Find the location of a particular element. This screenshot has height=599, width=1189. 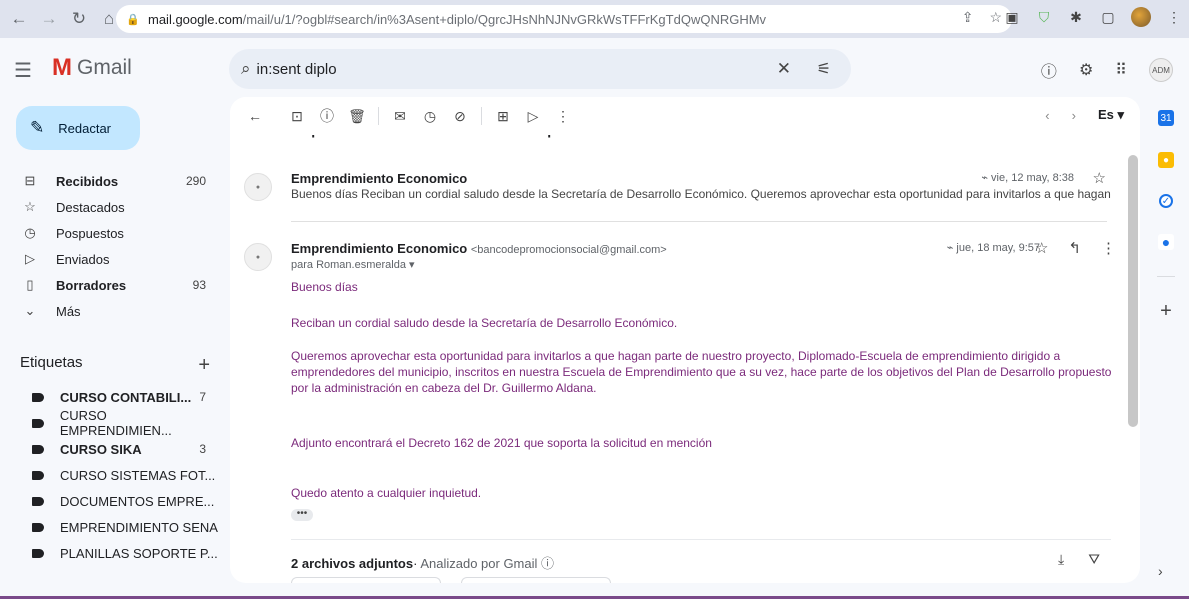

sidebar-item-label: Borradores is located at coordinates (91, 285).